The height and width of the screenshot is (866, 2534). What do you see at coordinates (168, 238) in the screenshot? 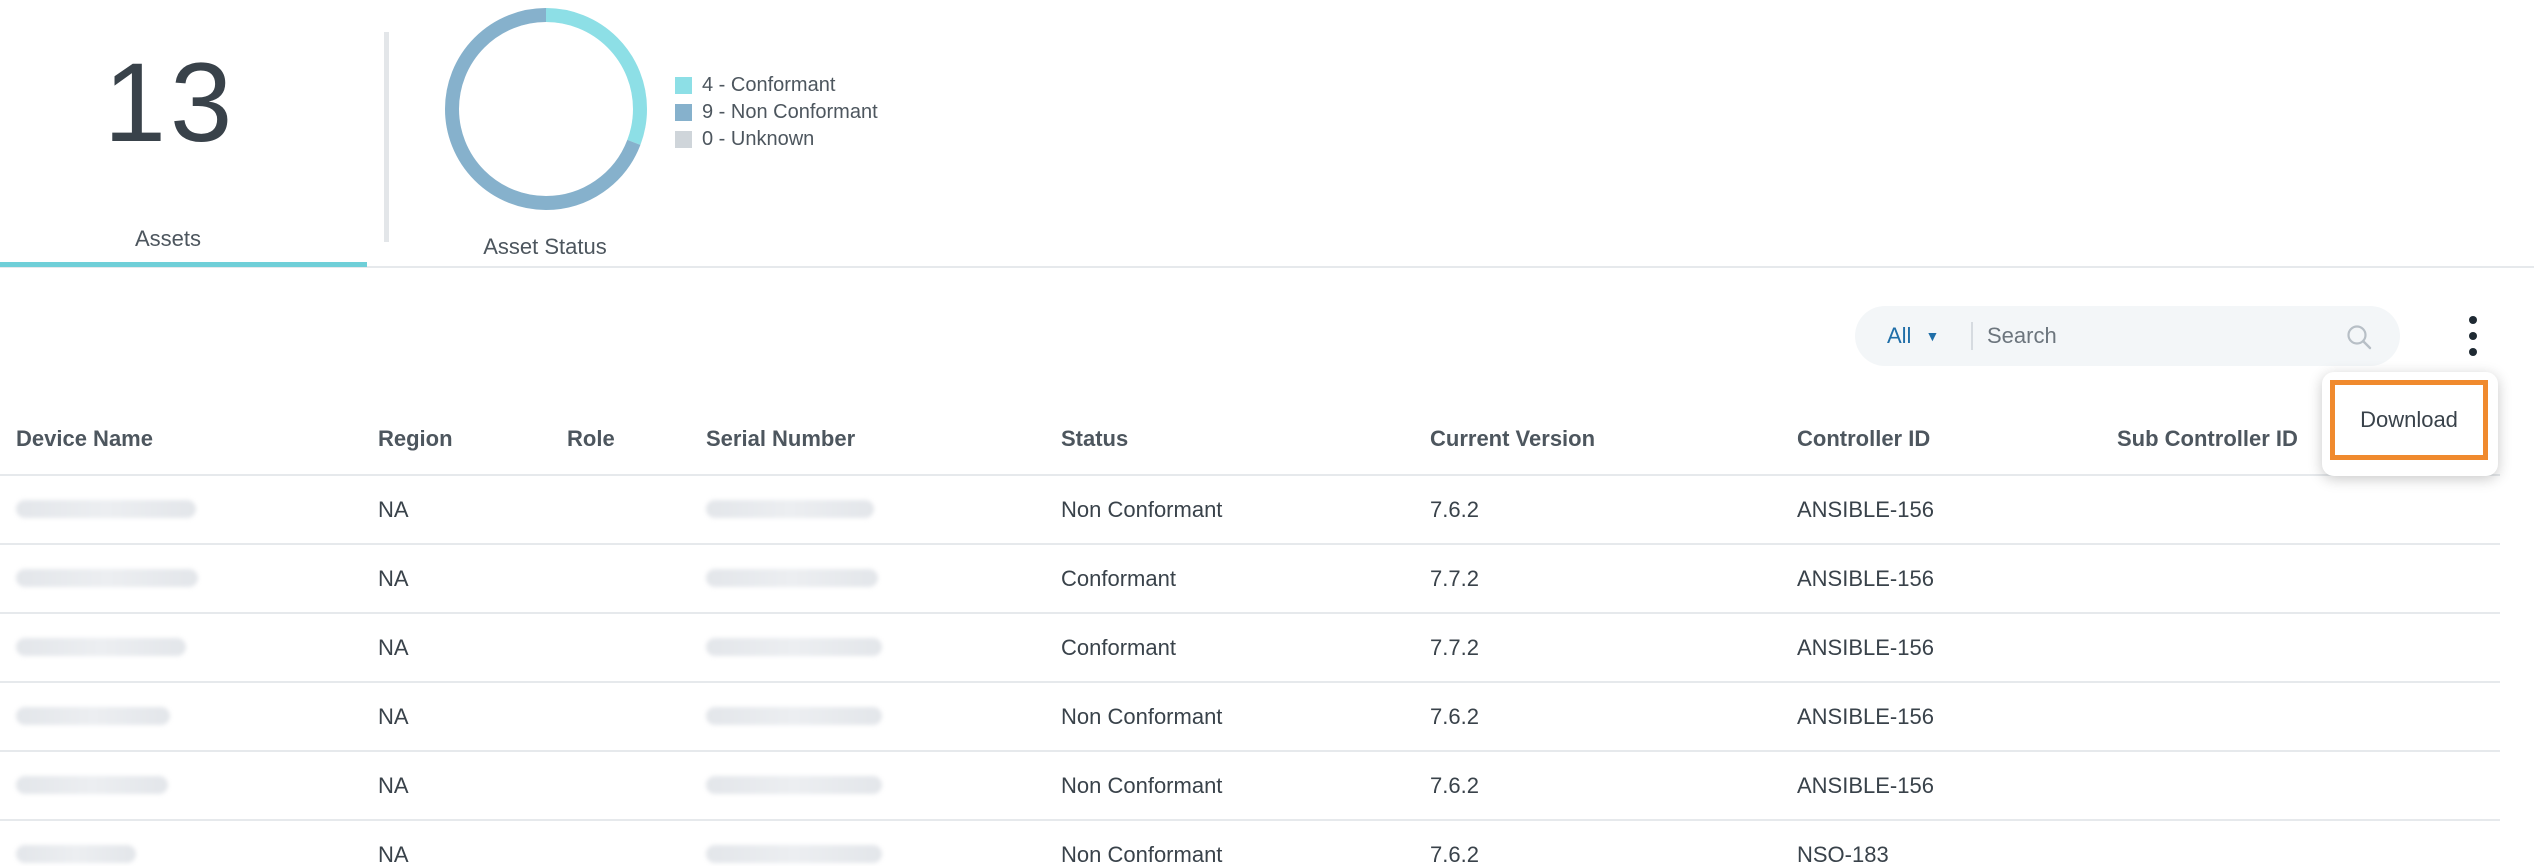
I see `assets-label: Assets` at bounding box center [168, 238].